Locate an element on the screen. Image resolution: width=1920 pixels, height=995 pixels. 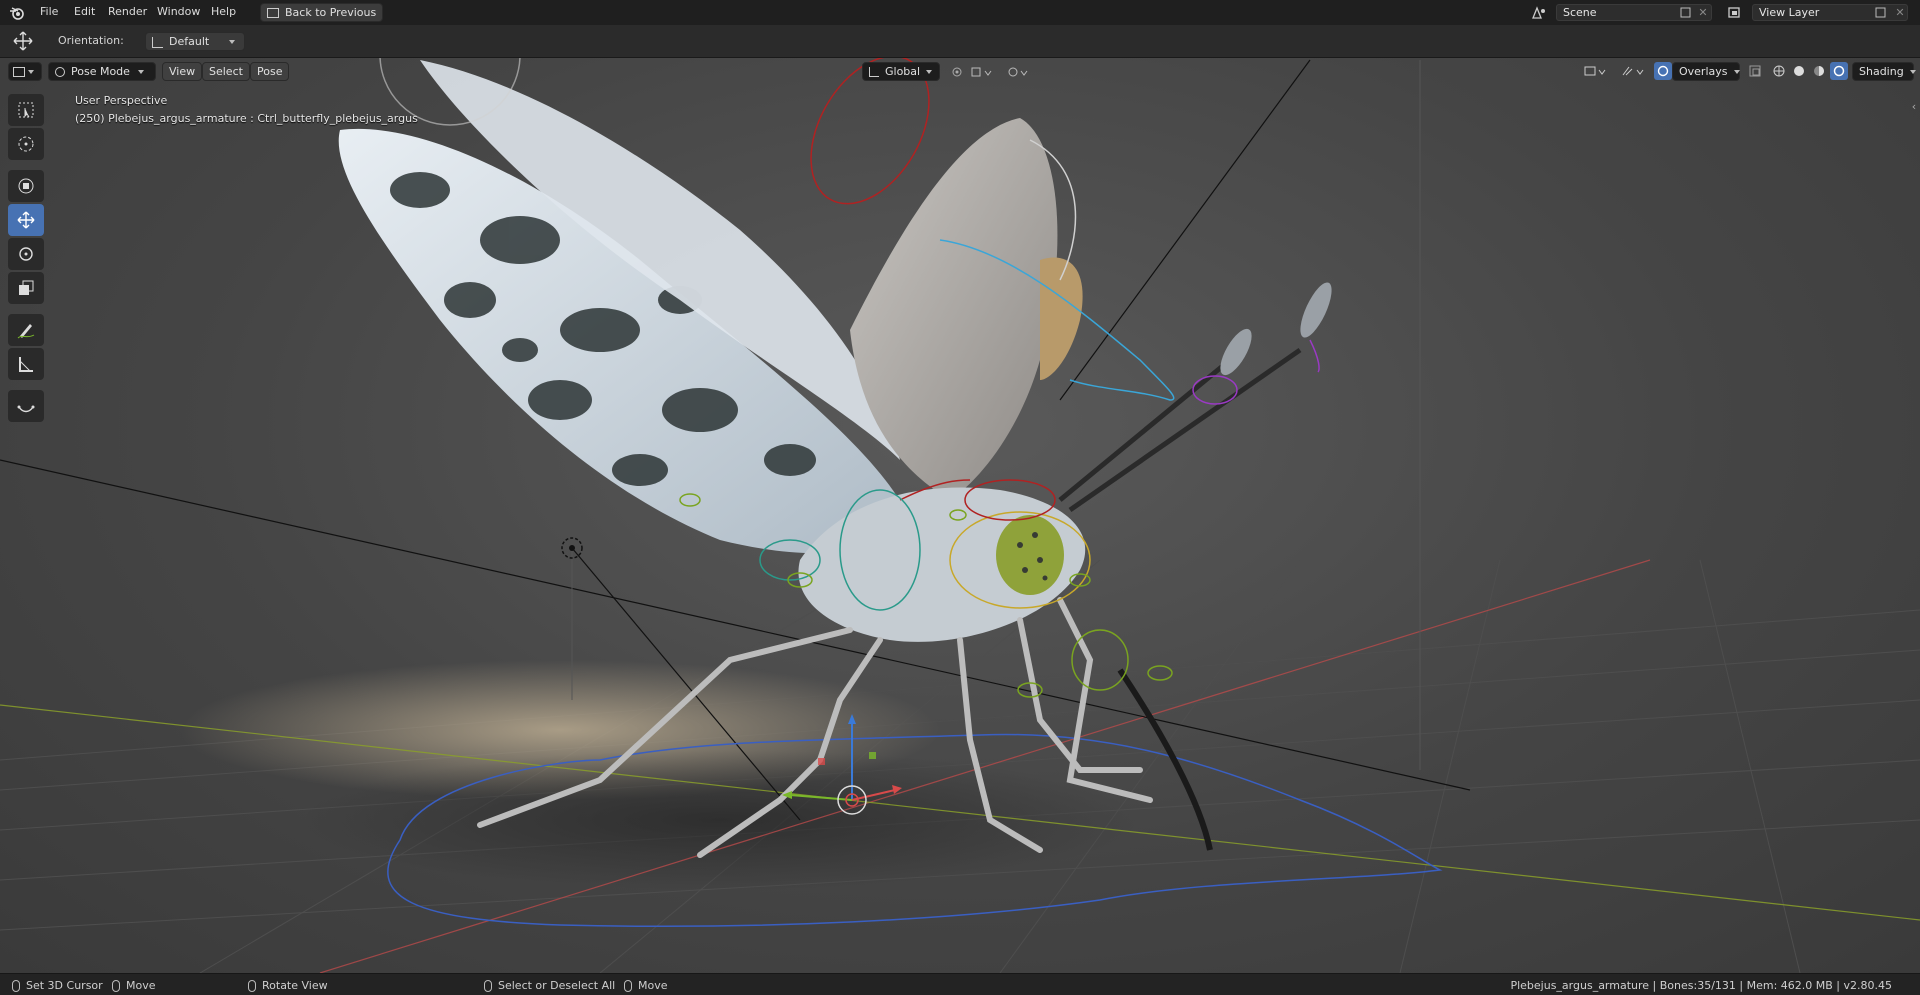
rotate-tool is located at coordinates (26, 254).